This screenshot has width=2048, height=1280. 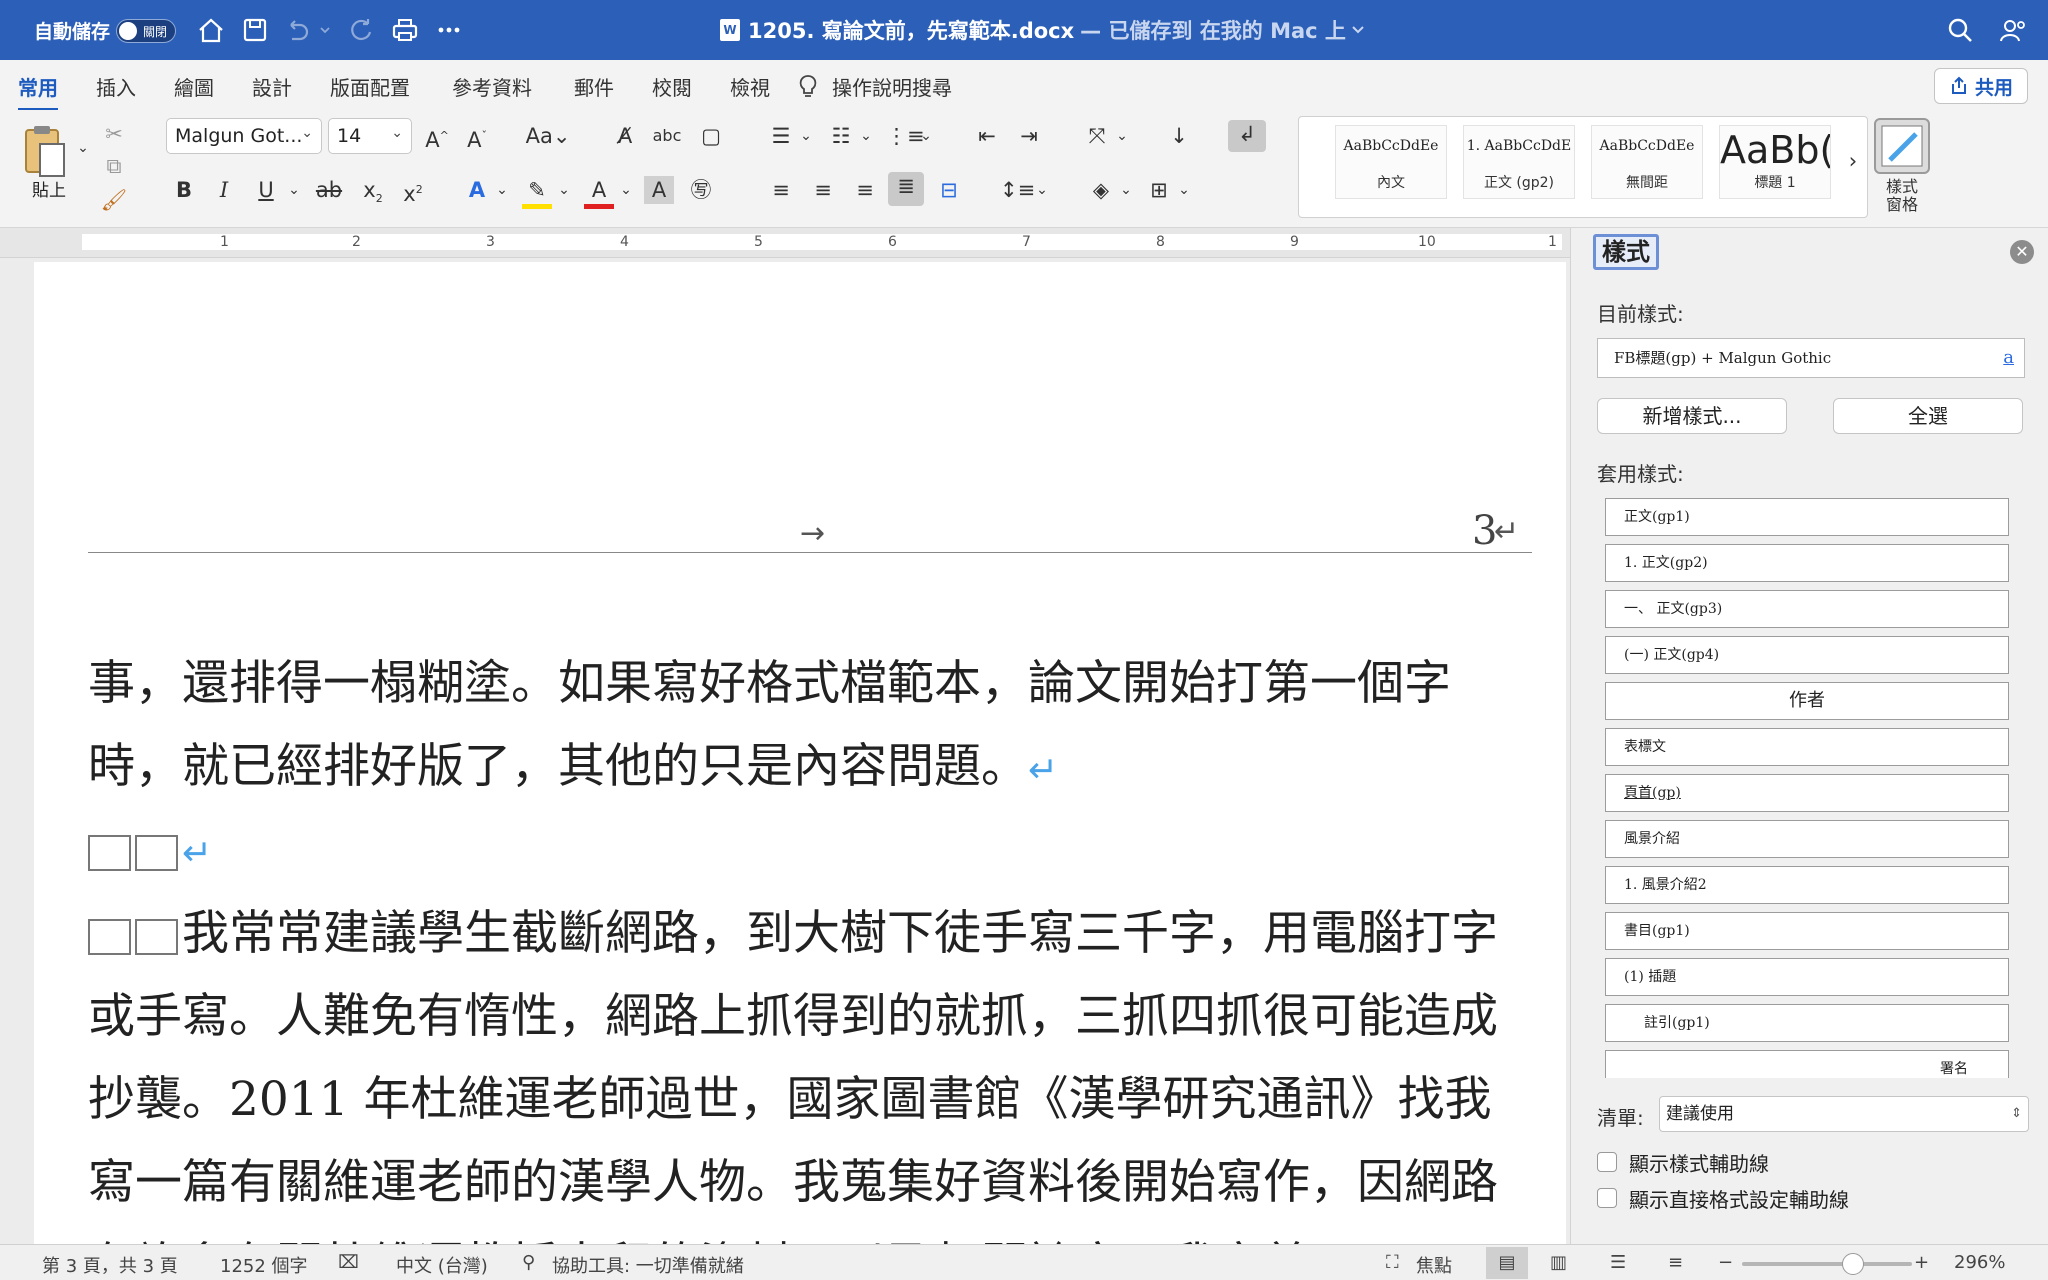 What do you see at coordinates (926, 136) in the screenshot?
I see `multilevel-dropdown-icon: ⌄` at bounding box center [926, 136].